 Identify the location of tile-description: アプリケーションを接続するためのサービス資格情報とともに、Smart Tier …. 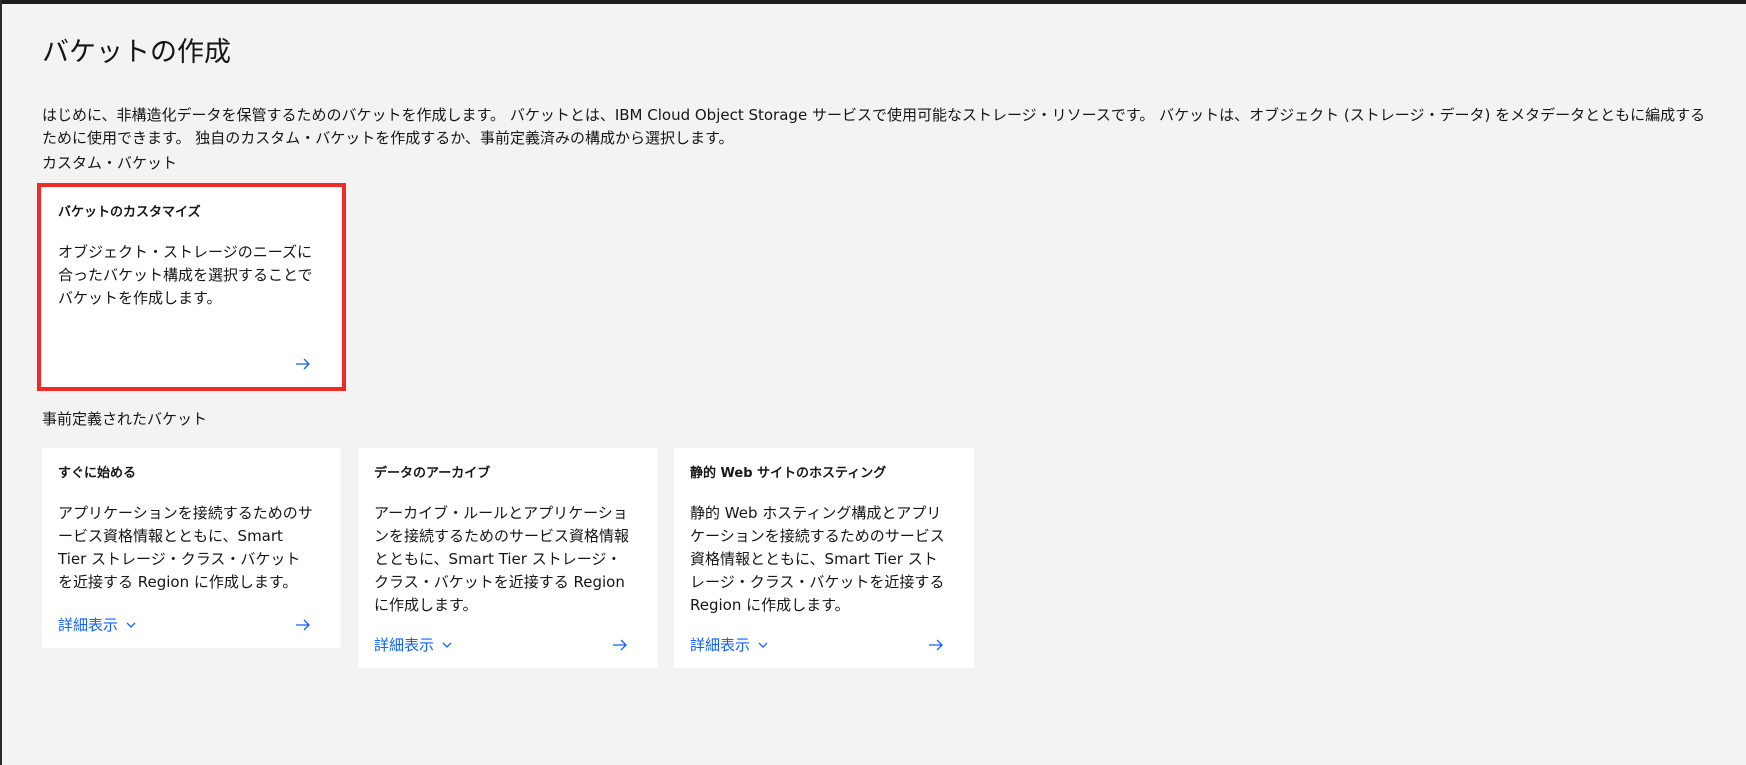
(185, 547).